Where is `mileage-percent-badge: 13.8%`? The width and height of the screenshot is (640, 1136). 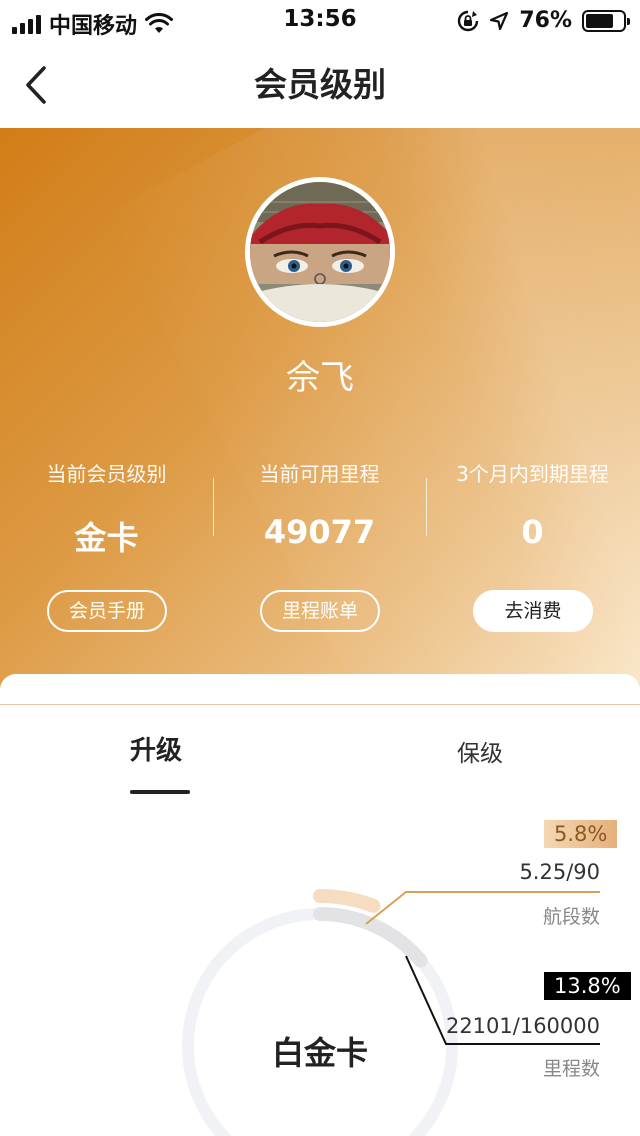
mileage-percent-badge: 13.8% is located at coordinates (587, 986).